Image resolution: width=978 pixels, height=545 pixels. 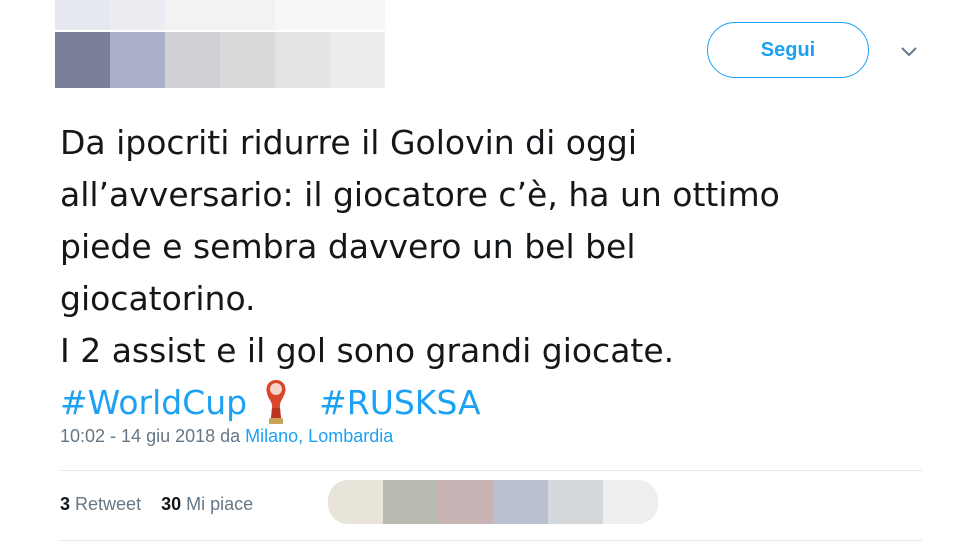 I want to click on world-cup-trophy-icon, so click(x=276, y=402).